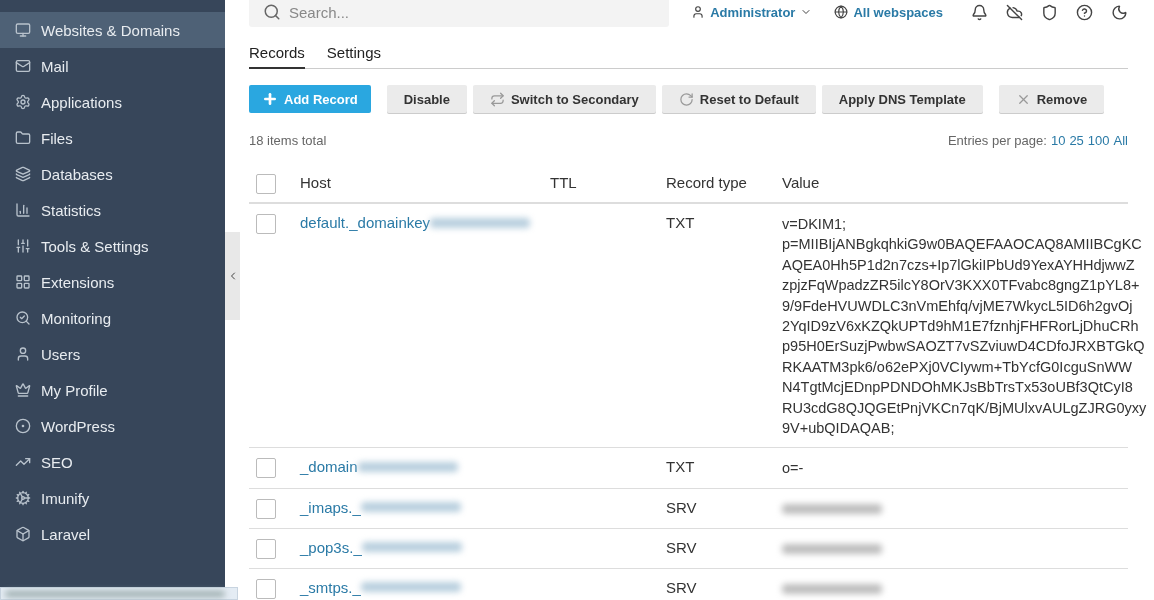 The height and width of the screenshot is (600, 1154). What do you see at coordinates (1051, 99) in the screenshot?
I see `toolbar-button: Remove` at bounding box center [1051, 99].